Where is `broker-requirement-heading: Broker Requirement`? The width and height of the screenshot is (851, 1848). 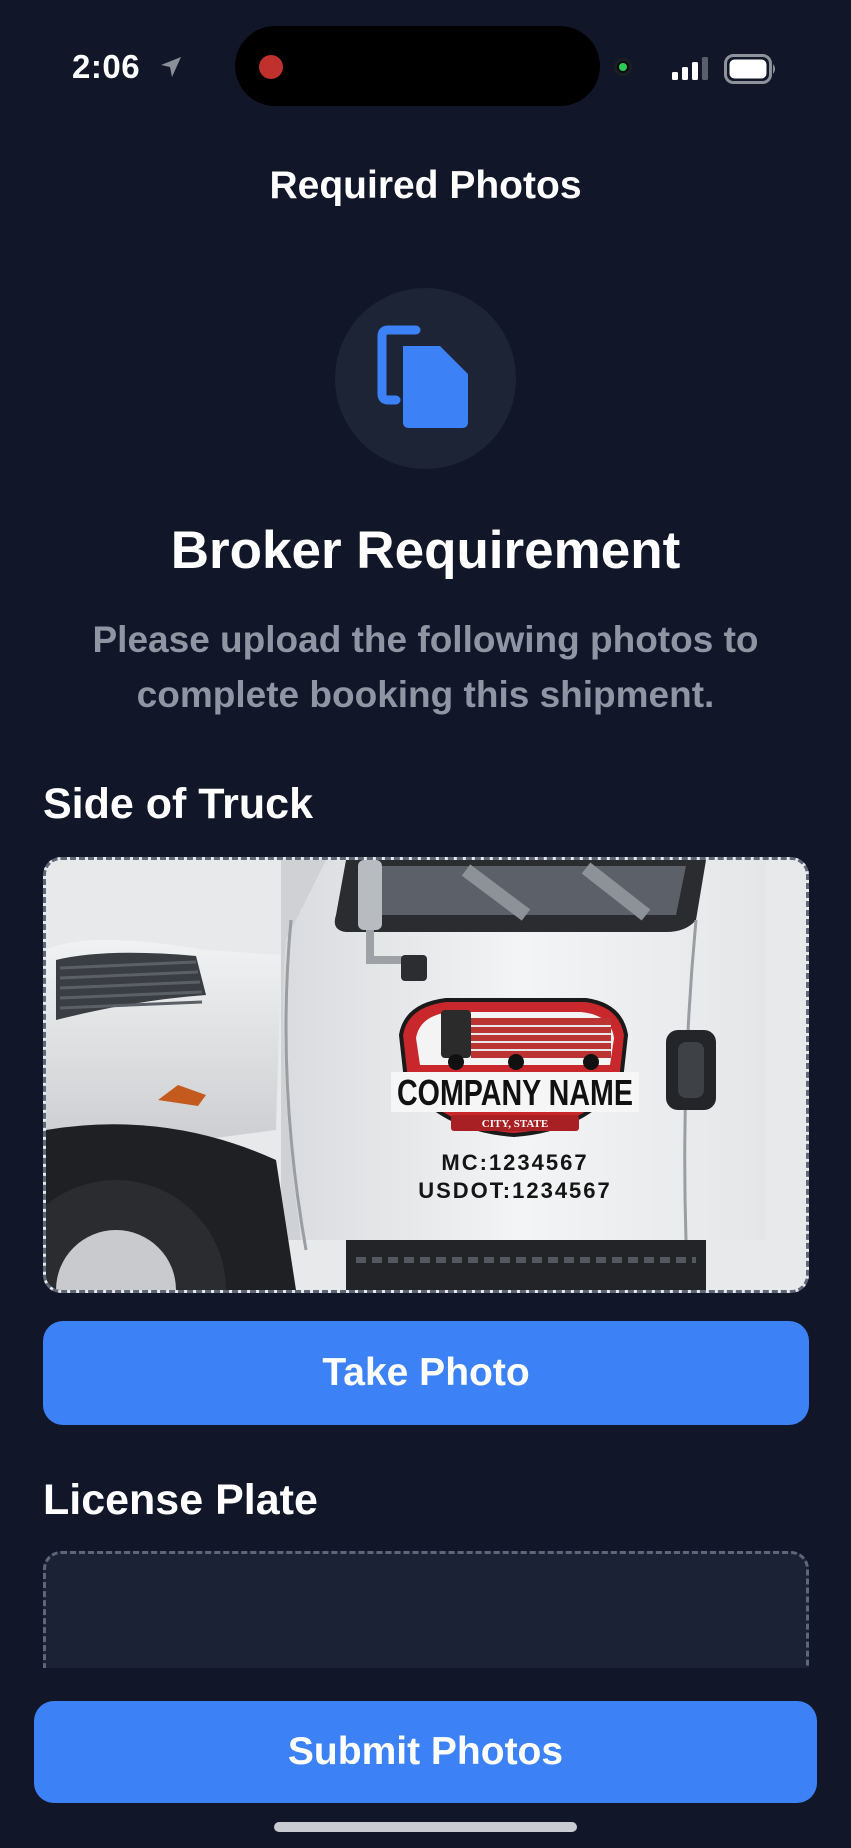
broker-requirement-heading: Broker Requirement is located at coordinates (425, 550).